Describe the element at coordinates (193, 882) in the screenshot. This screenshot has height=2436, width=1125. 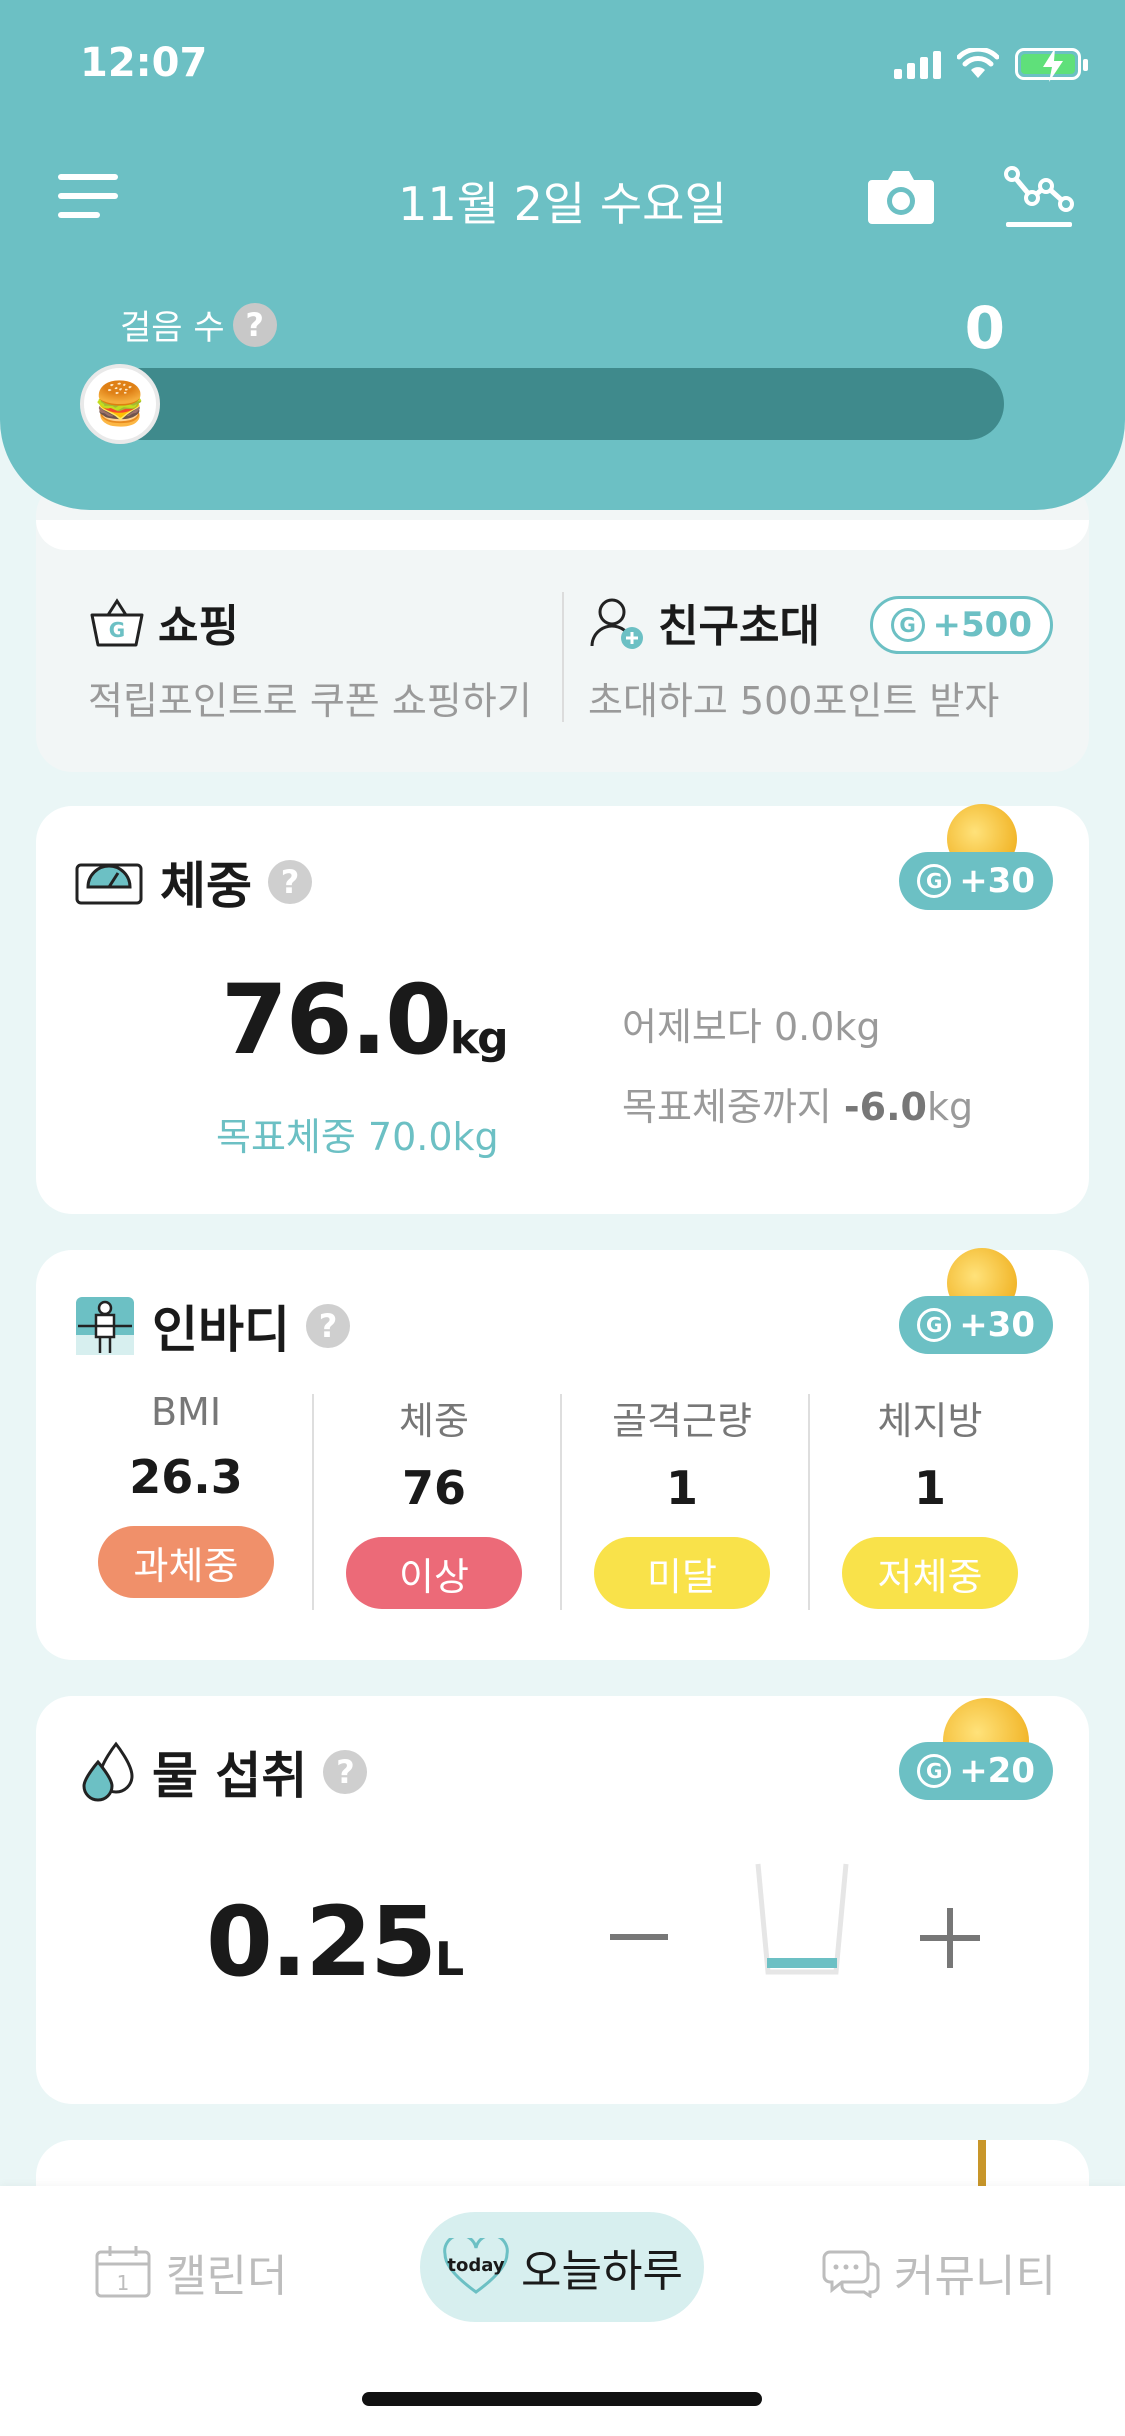
I see `weight-title: 체중 ?` at that location.